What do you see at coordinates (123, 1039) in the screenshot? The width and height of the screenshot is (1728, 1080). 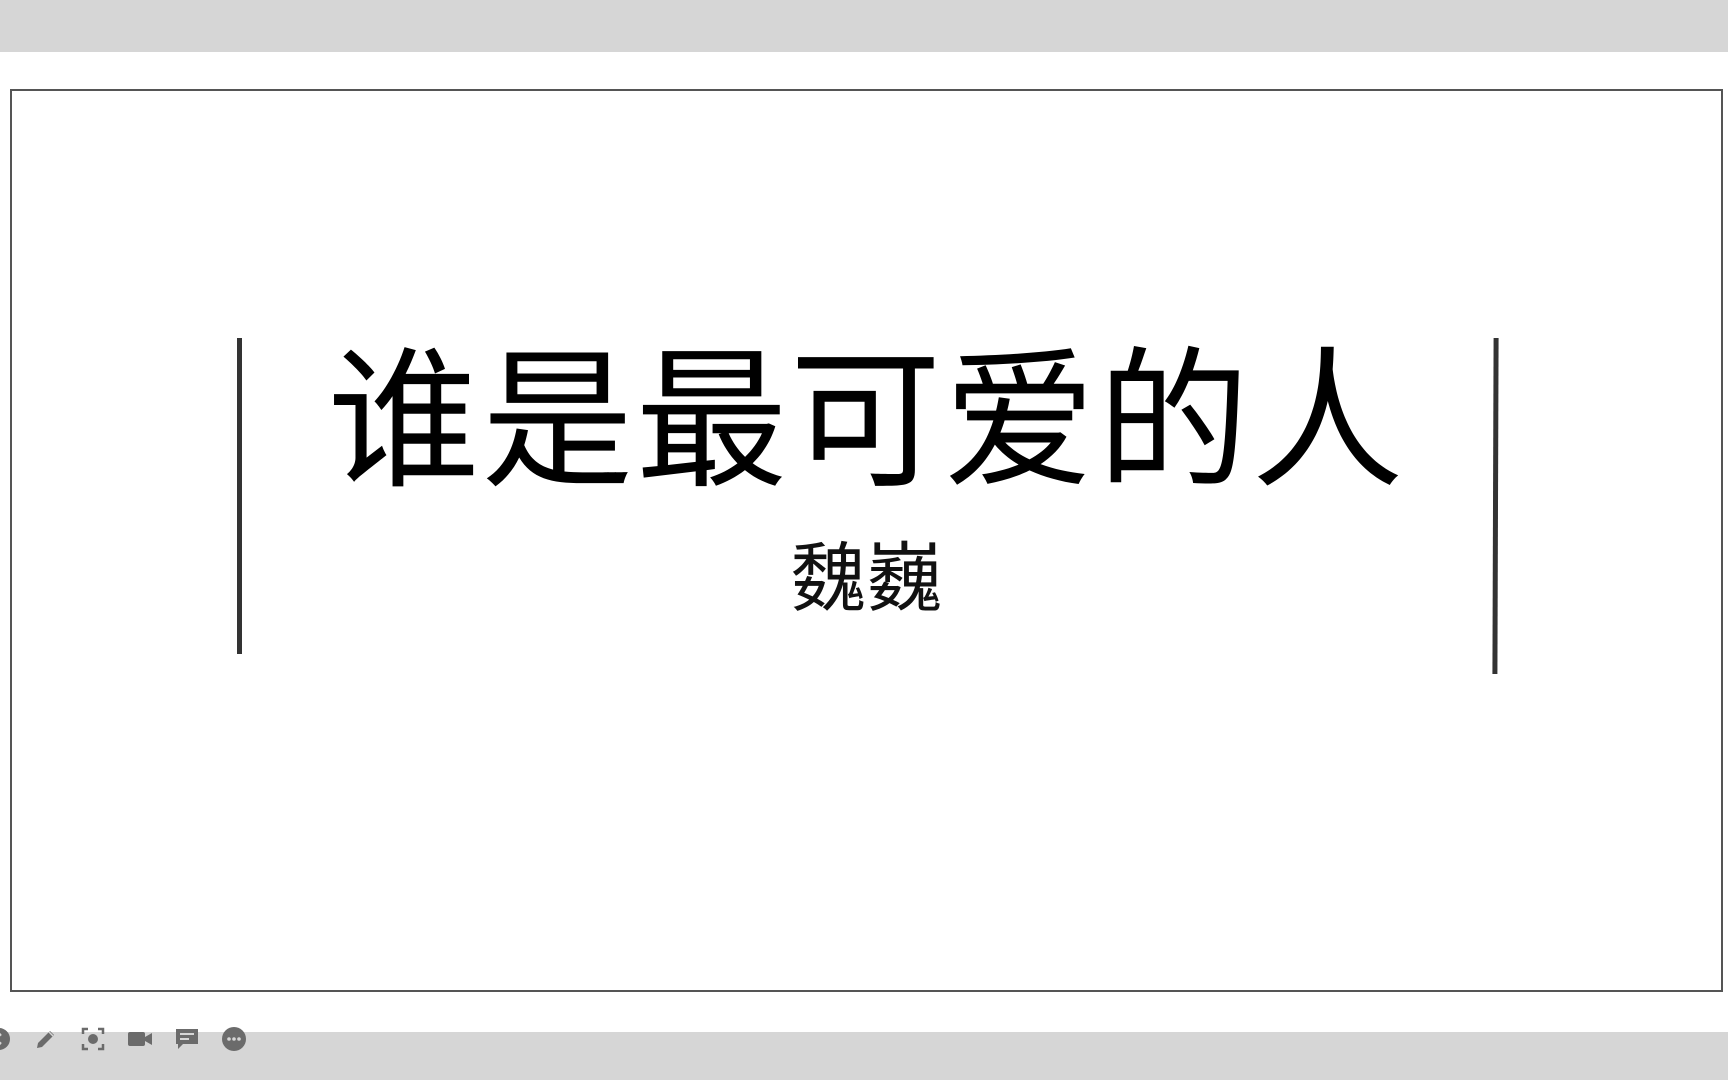 I see `presentation-toolbar` at bounding box center [123, 1039].